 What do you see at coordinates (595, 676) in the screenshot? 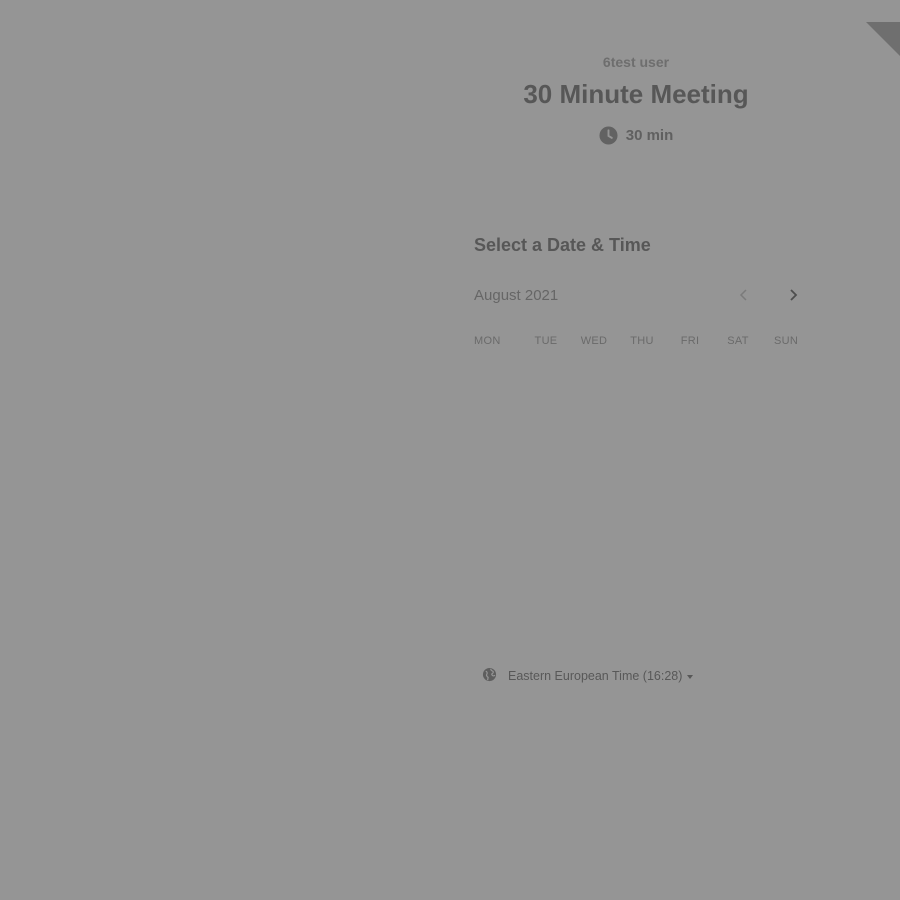
I see `timezone-text: Eastern European Time (16:28)` at bounding box center [595, 676].